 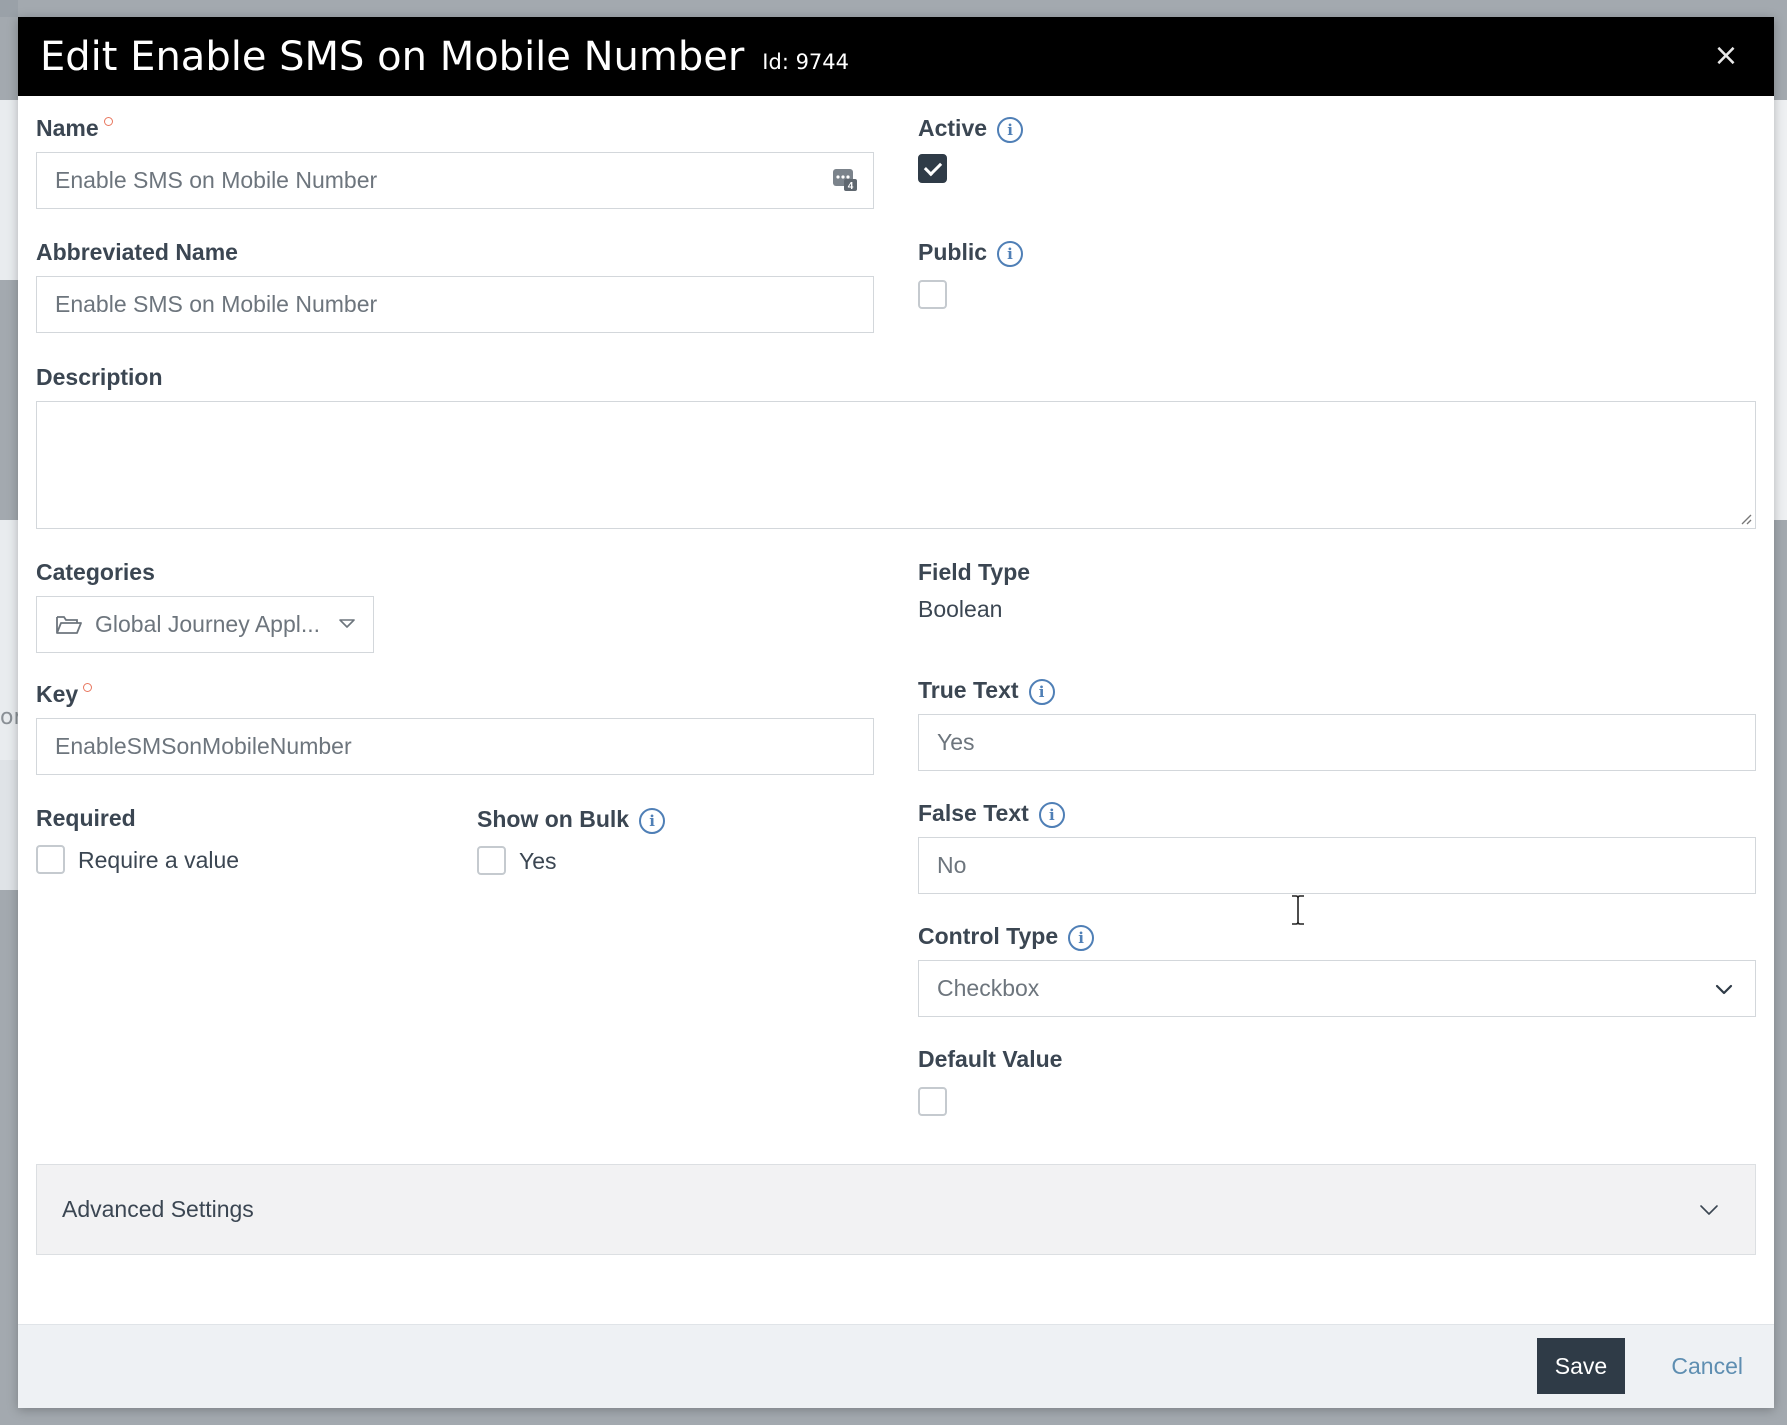 What do you see at coordinates (64, 694) in the screenshot?
I see `key-label: Key` at bounding box center [64, 694].